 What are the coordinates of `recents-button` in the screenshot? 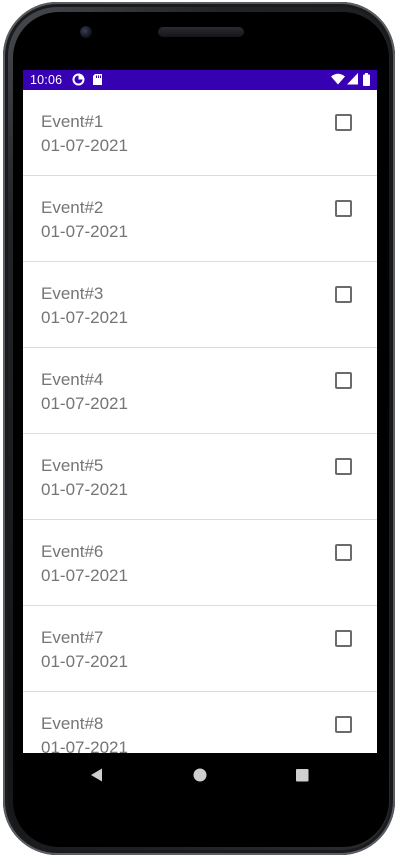 It's located at (302, 775).